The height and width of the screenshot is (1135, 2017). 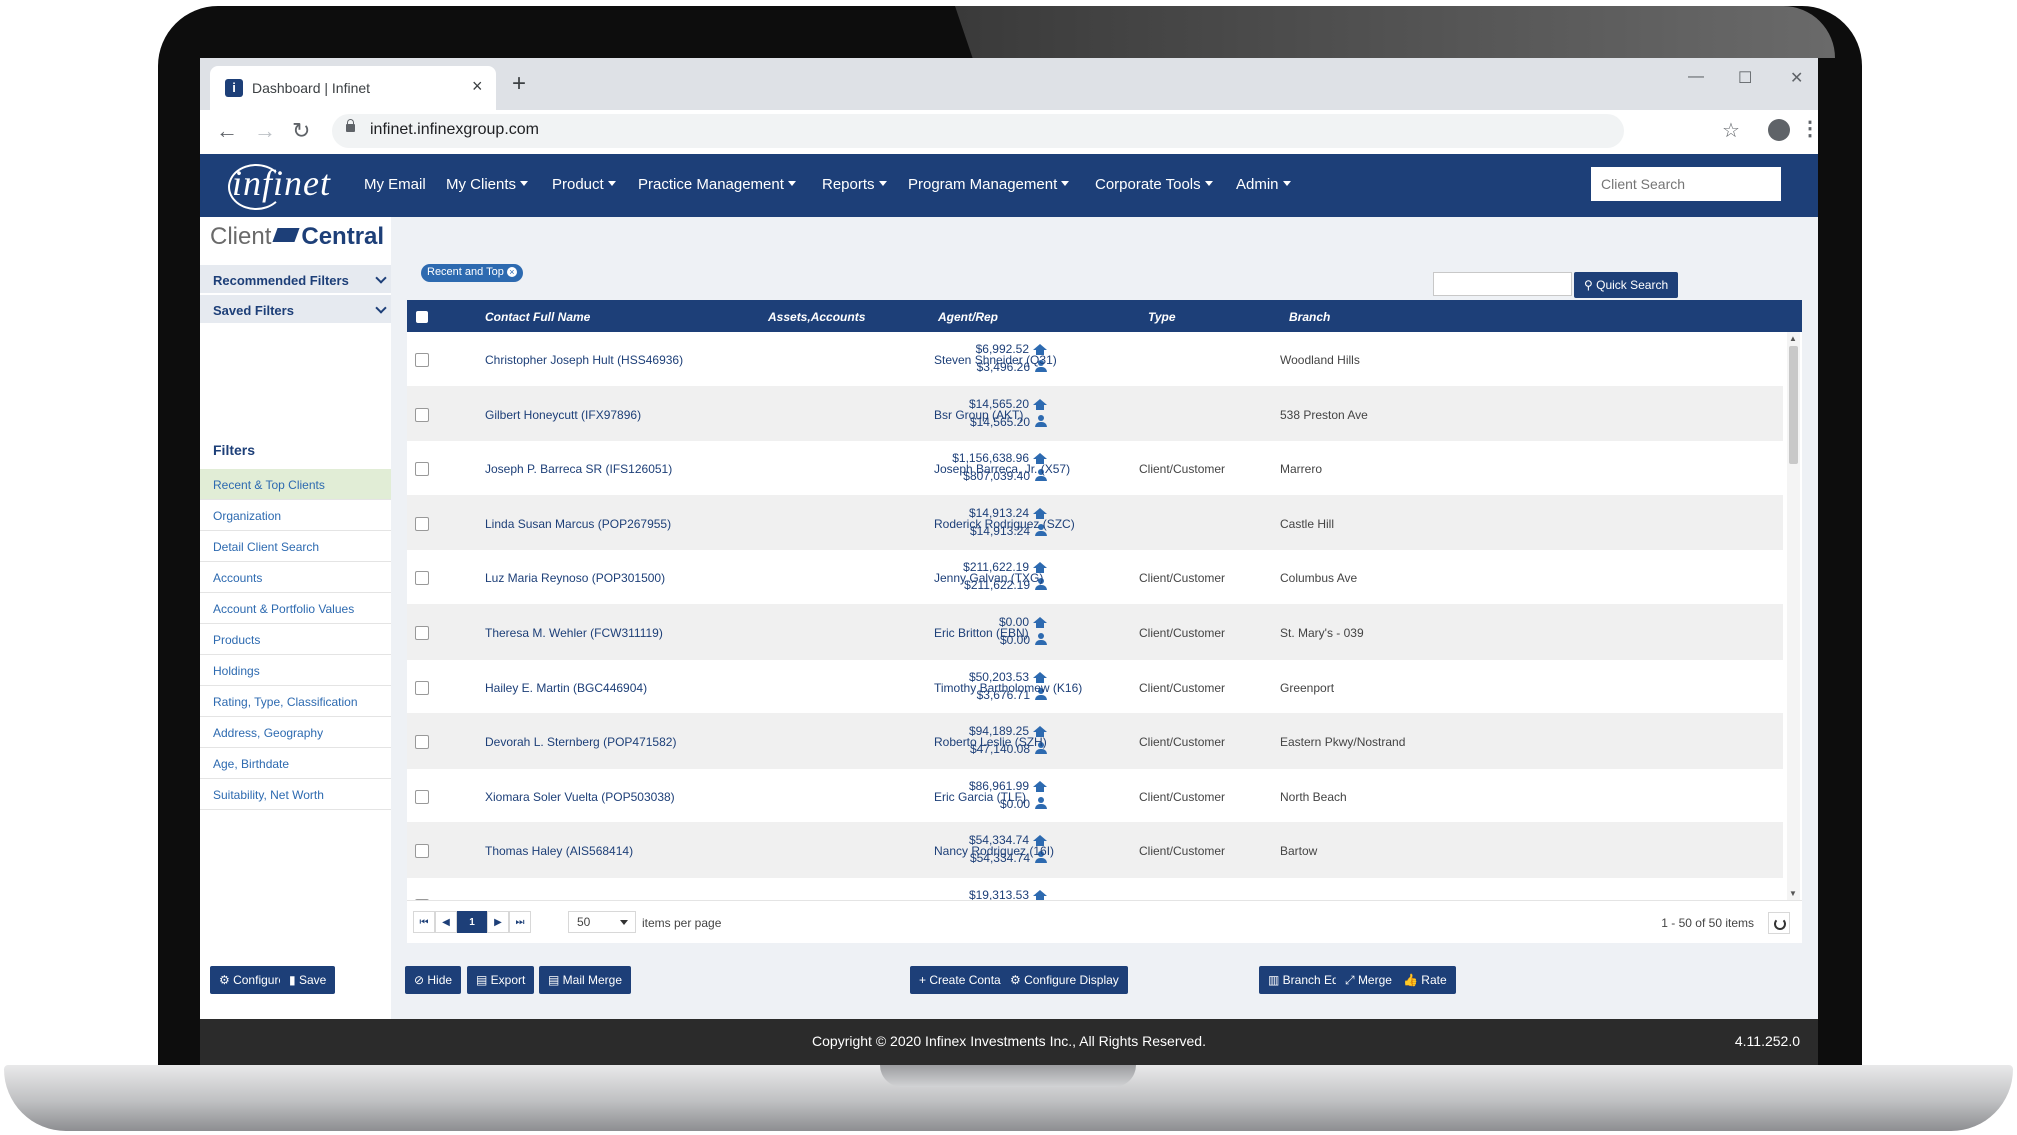 I want to click on menu-corporate-tools: Corporate Tools, so click(x=1154, y=184).